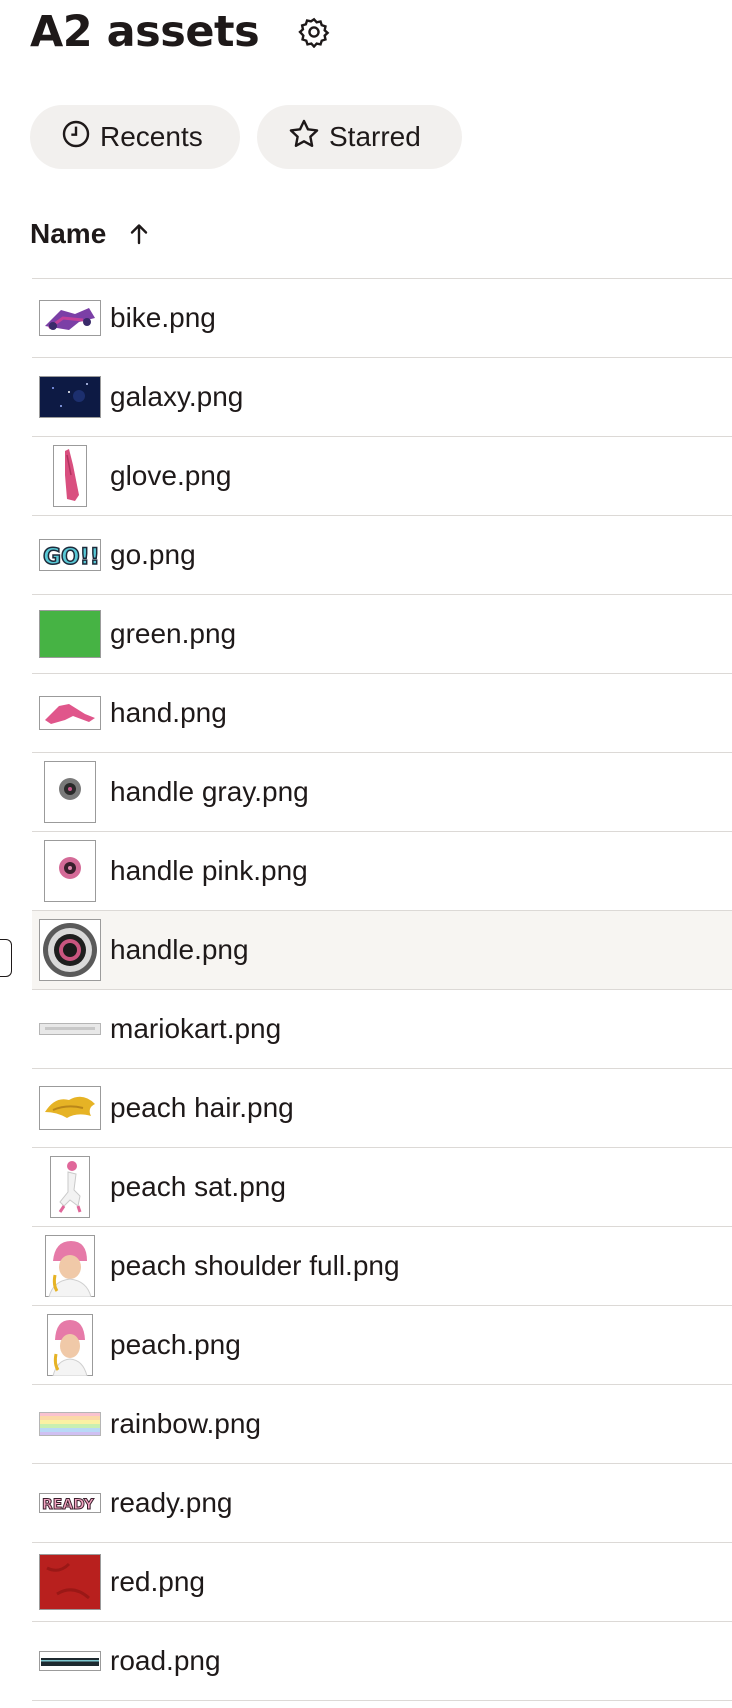 This screenshot has width=732, height=1708. I want to click on handle-thumbnail, so click(70, 950).